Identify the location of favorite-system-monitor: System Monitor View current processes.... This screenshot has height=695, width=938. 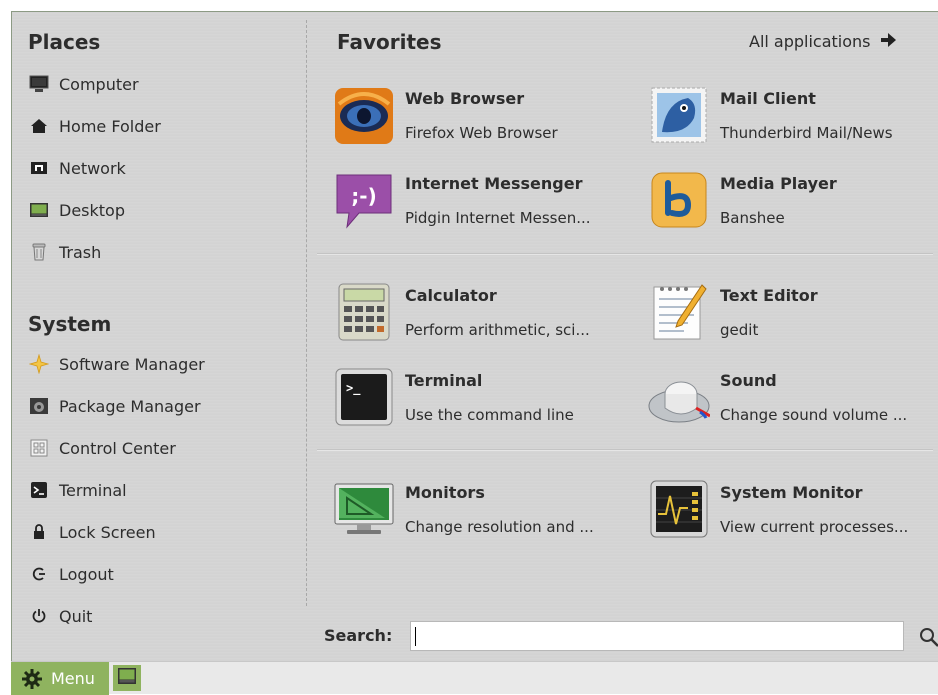
(793, 511).